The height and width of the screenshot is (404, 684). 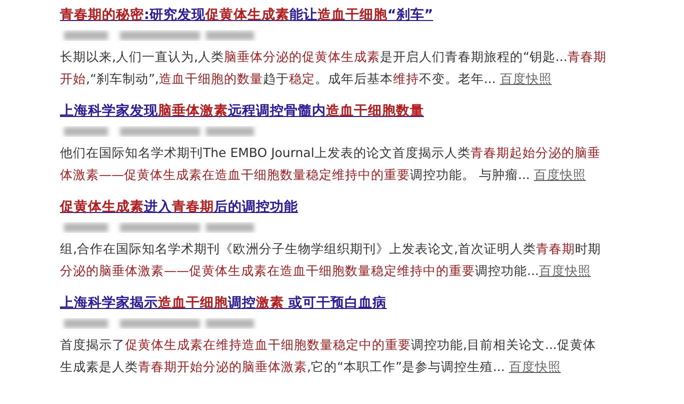 What do you see at coordinates (334, 68) in the screenshot?
I see `result-snippet: 长期以来,人们一直认为,人类脑垂体分泌的促黄体生成素是开启人们青春期旅程的“钥匙...青春期开始,“刹车制动”,造血干细胞的数量趋于稳定。成年后基本维持不变。老年... 百度快照` at bounding box center [334, 68].